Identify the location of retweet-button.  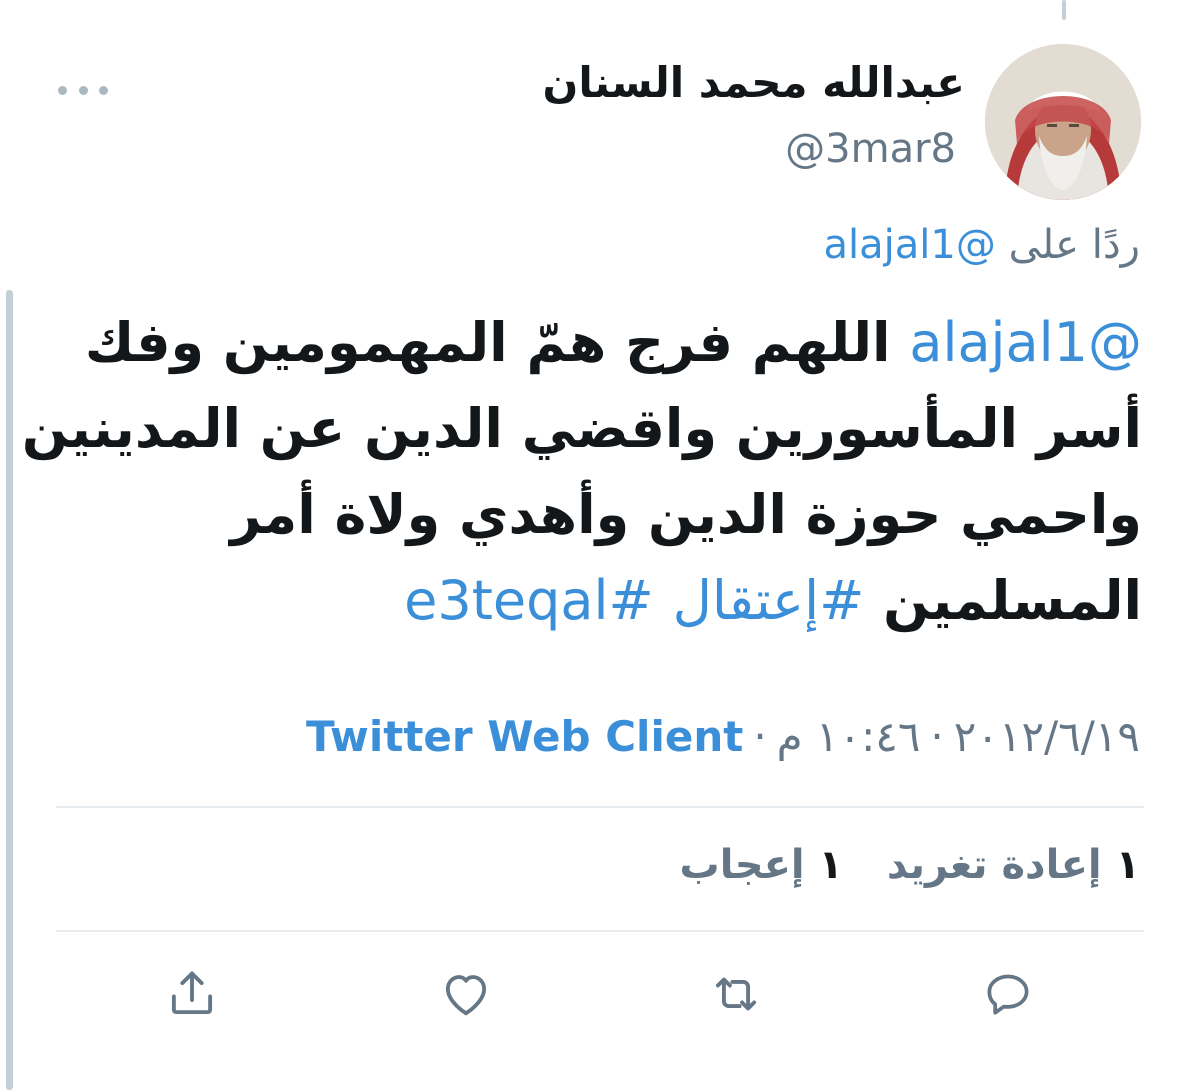
(736, 994).